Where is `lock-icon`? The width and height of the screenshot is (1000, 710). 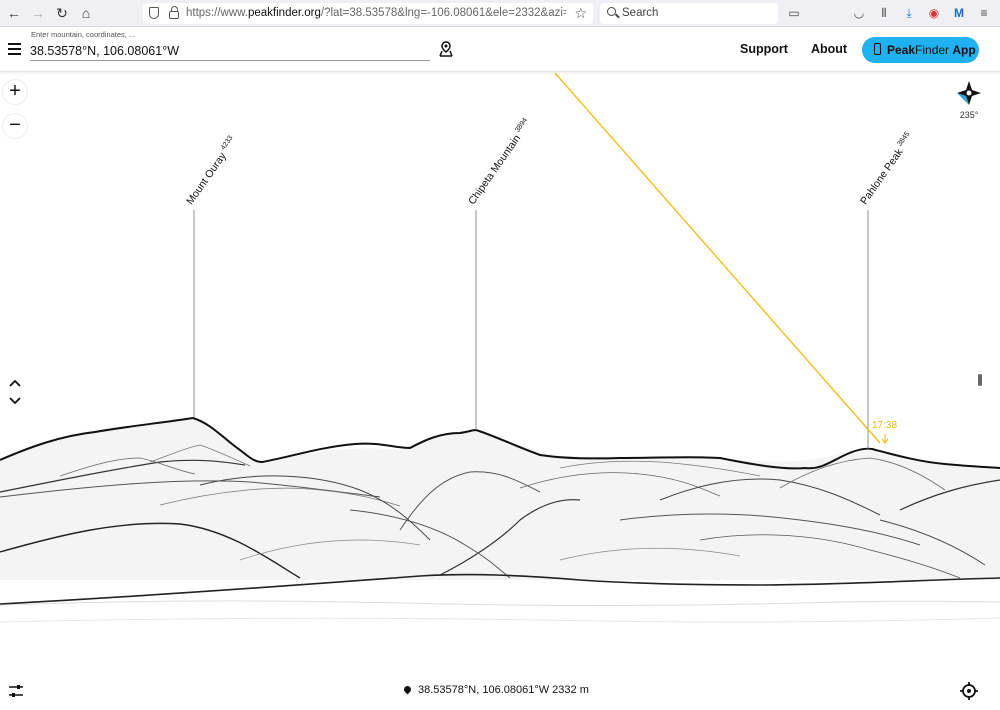 lock-icon is located at coordinates (174, 12).